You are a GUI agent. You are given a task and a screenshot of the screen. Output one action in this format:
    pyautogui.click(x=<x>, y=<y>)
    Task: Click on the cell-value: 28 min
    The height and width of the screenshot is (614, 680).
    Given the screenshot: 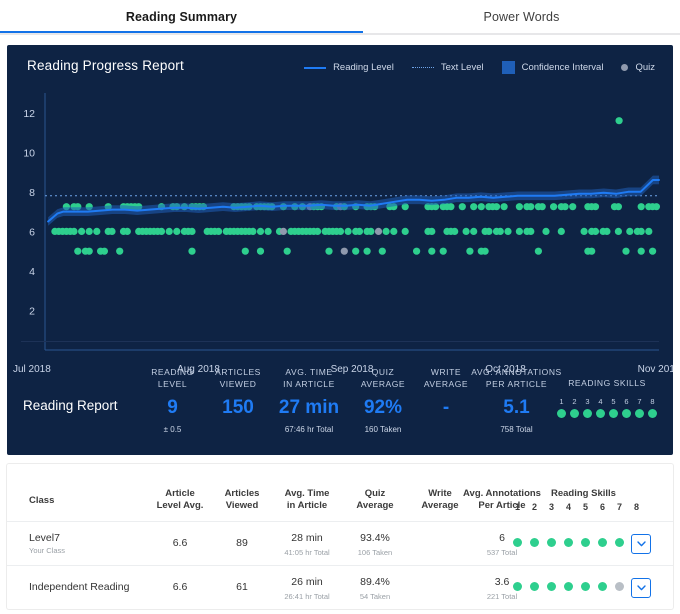 What is the action you would take?
    pyautogui.click(x=307, y=538)
    